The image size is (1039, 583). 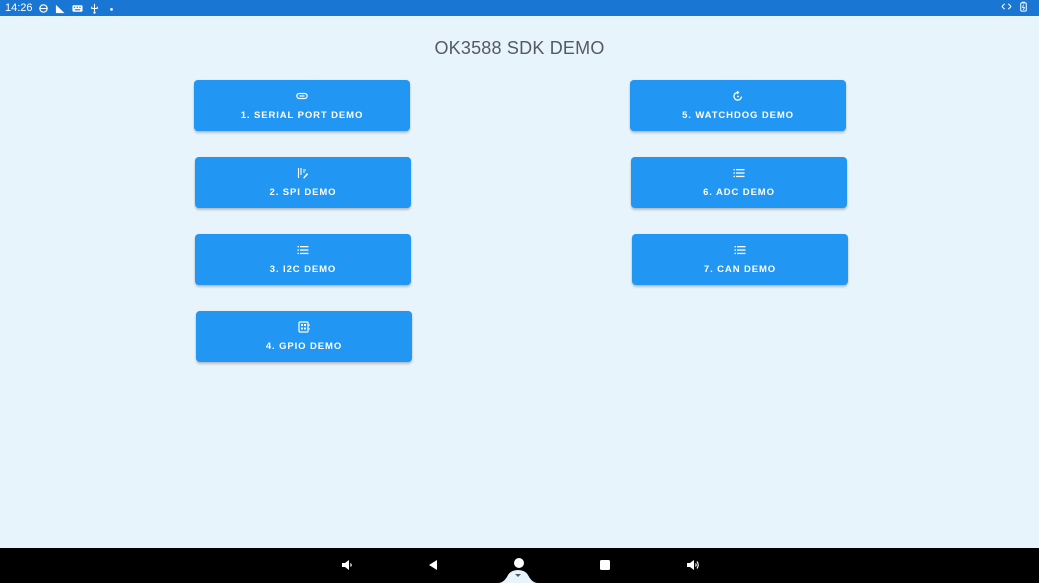 What do you see at coordinates (44, 8) in the screenshot?
I see `sync-icon` at bounding box center [44, 8].